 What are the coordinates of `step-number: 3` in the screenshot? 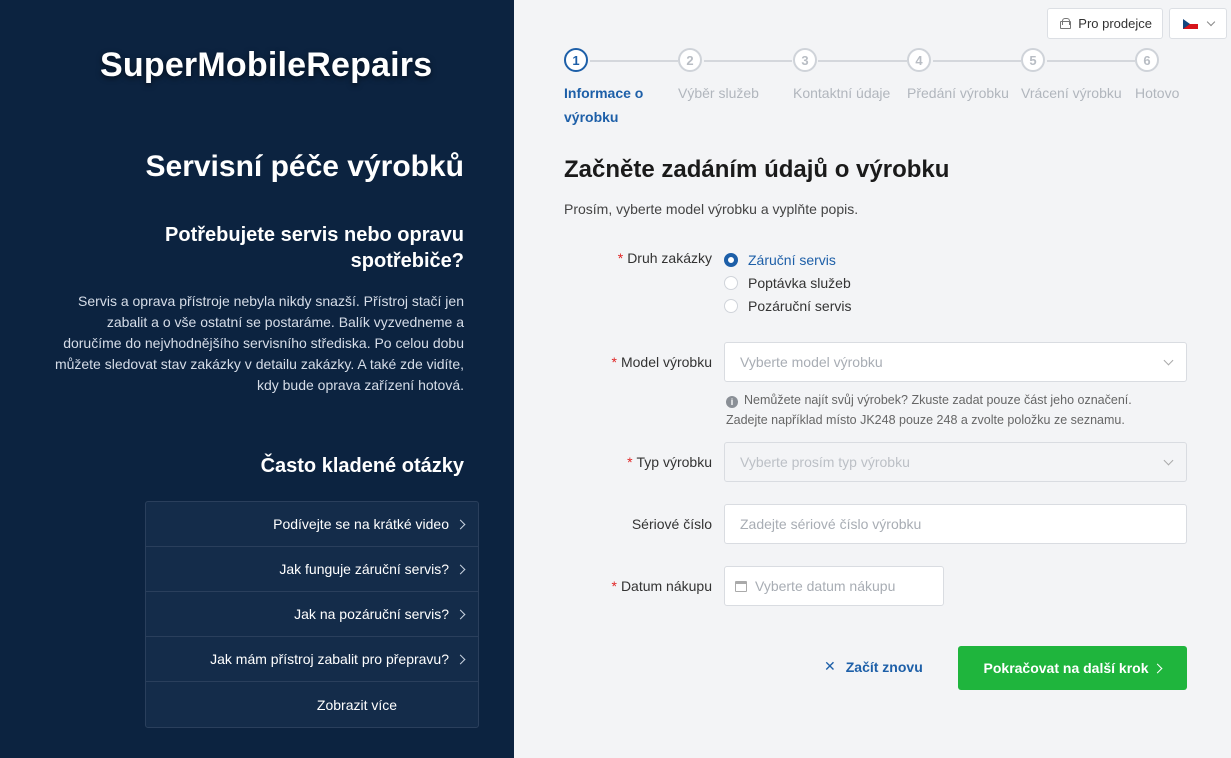 It's located at (805, 60).